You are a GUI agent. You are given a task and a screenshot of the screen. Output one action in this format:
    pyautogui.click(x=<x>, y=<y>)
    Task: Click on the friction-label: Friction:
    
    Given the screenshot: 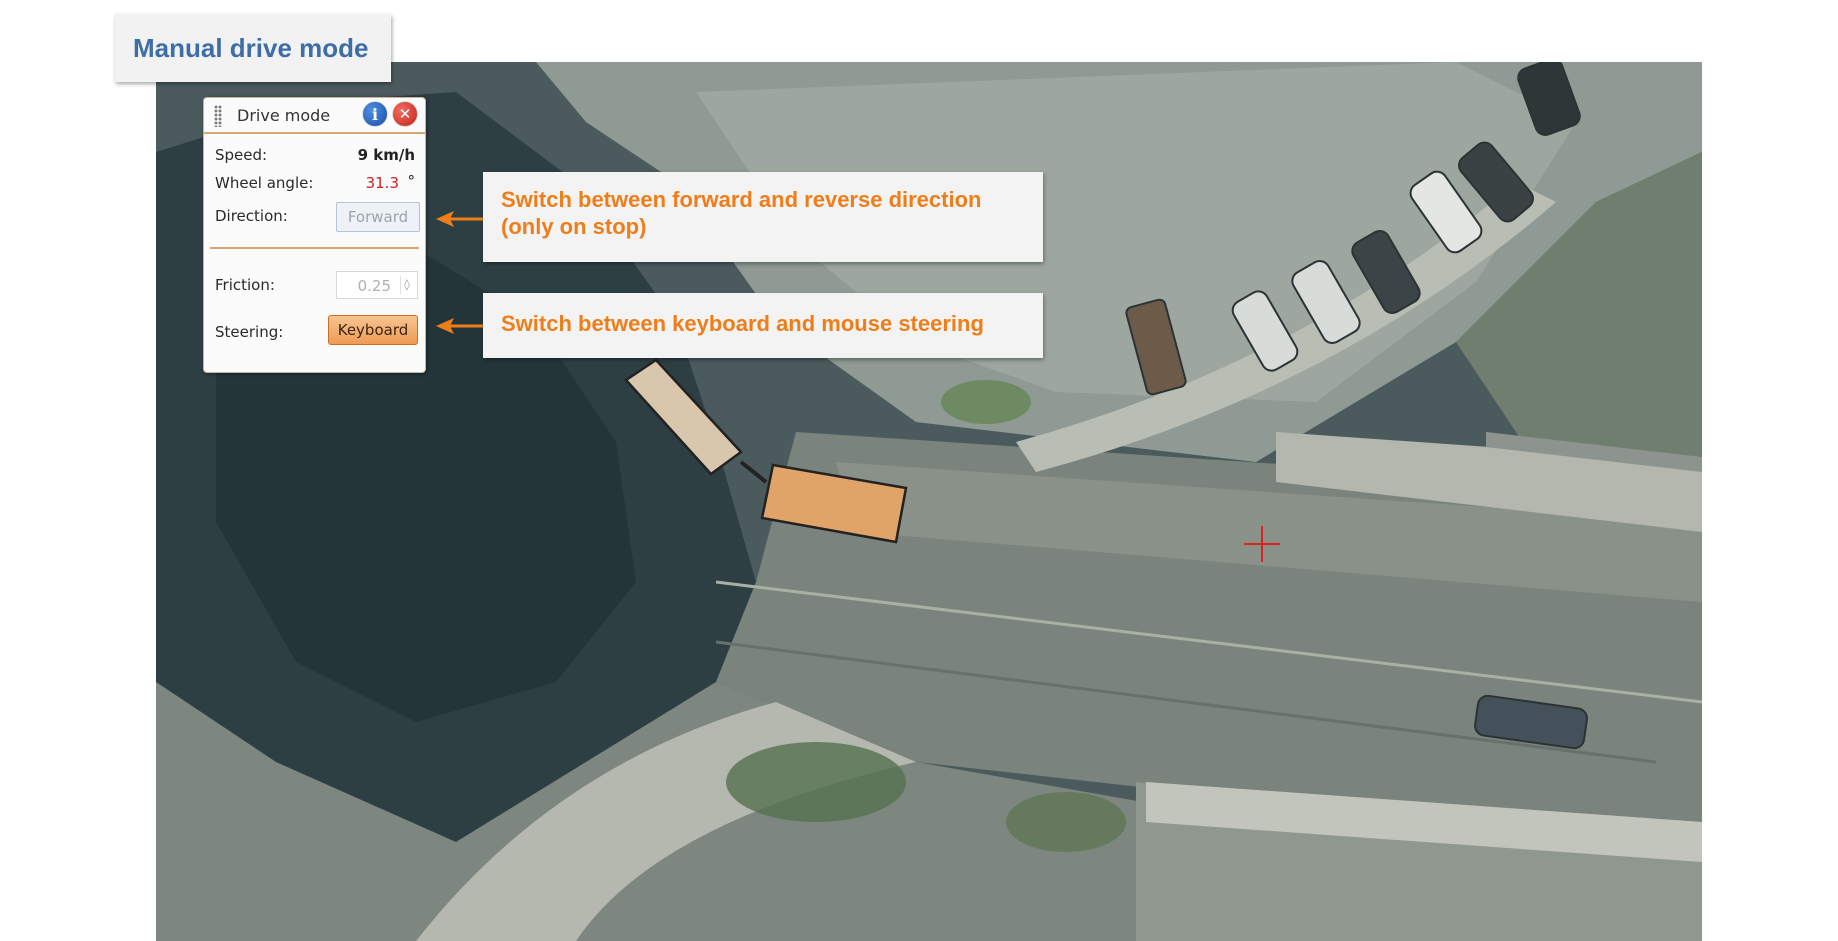 What is the action you would take?
    pyautogui.click(x=245, y=285)
    